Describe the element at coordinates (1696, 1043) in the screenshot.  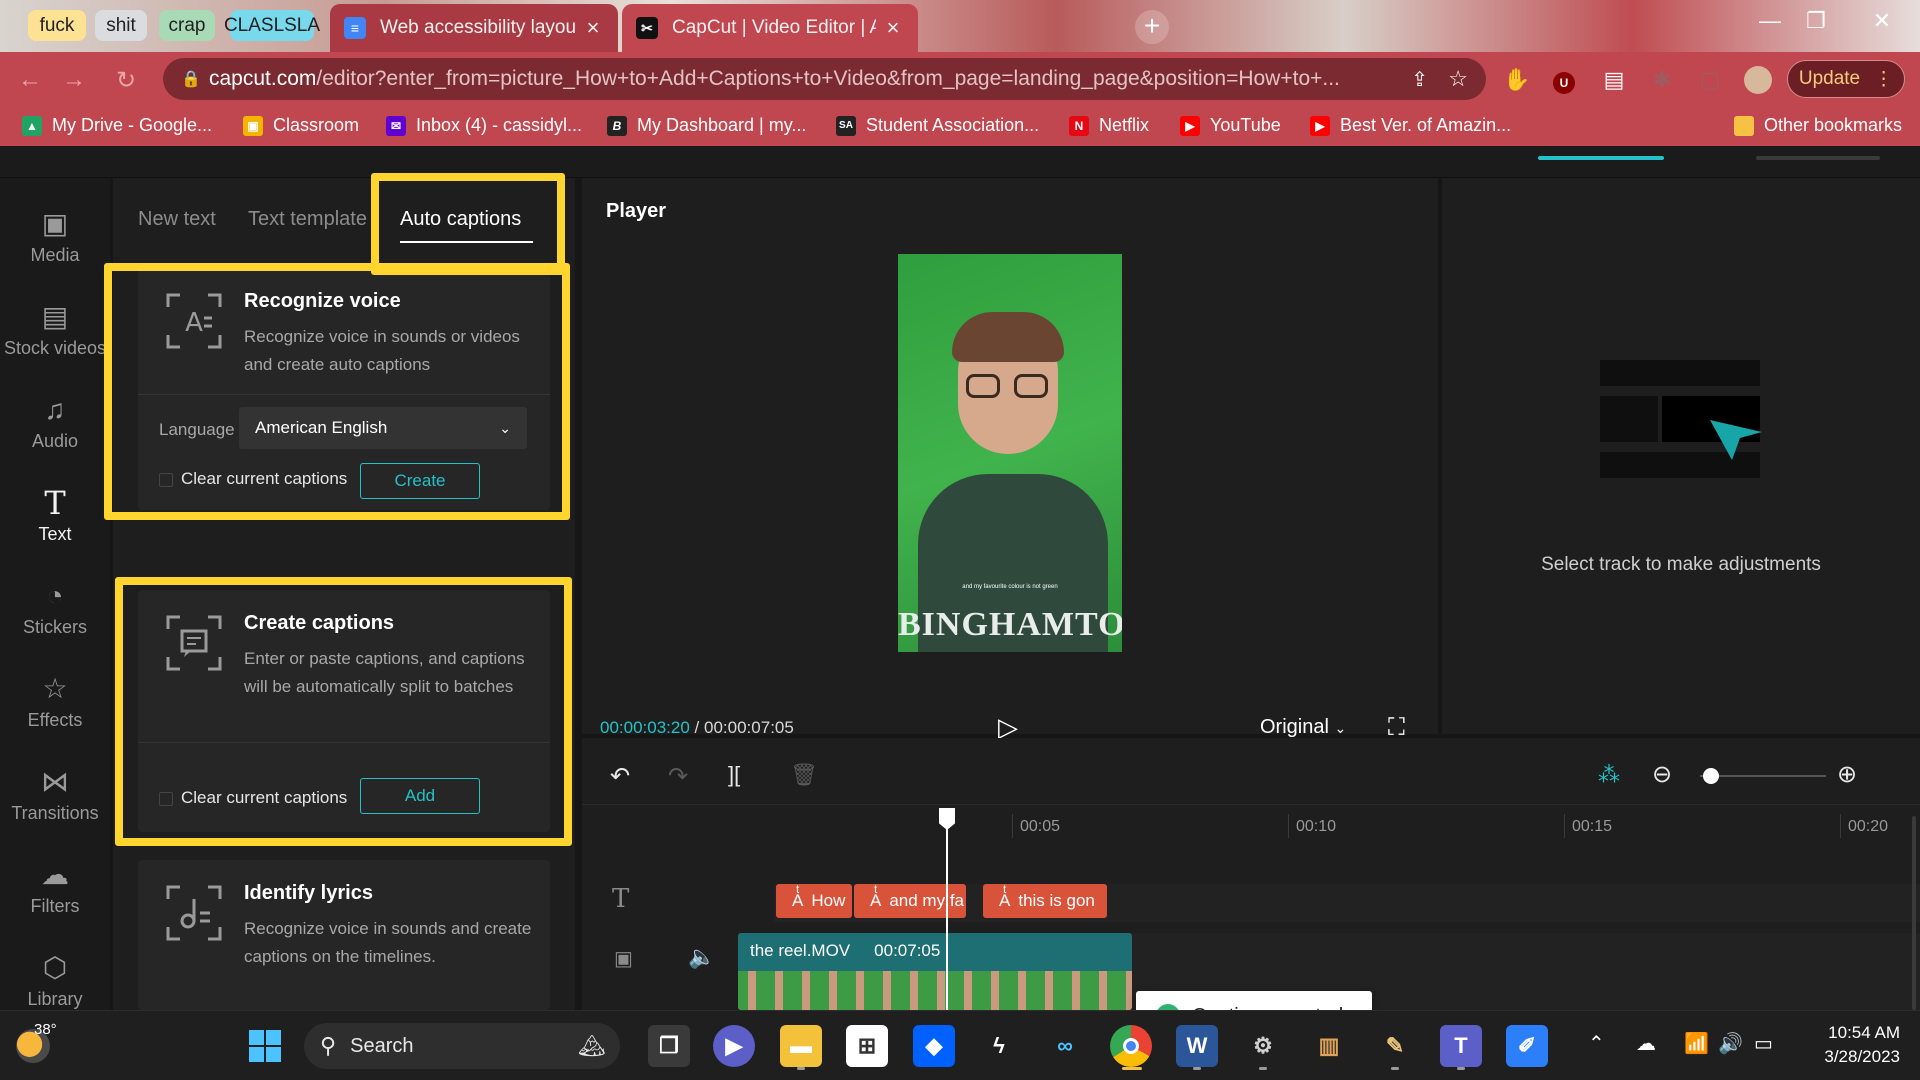
I see `wifi-icon: 📶` at that location.